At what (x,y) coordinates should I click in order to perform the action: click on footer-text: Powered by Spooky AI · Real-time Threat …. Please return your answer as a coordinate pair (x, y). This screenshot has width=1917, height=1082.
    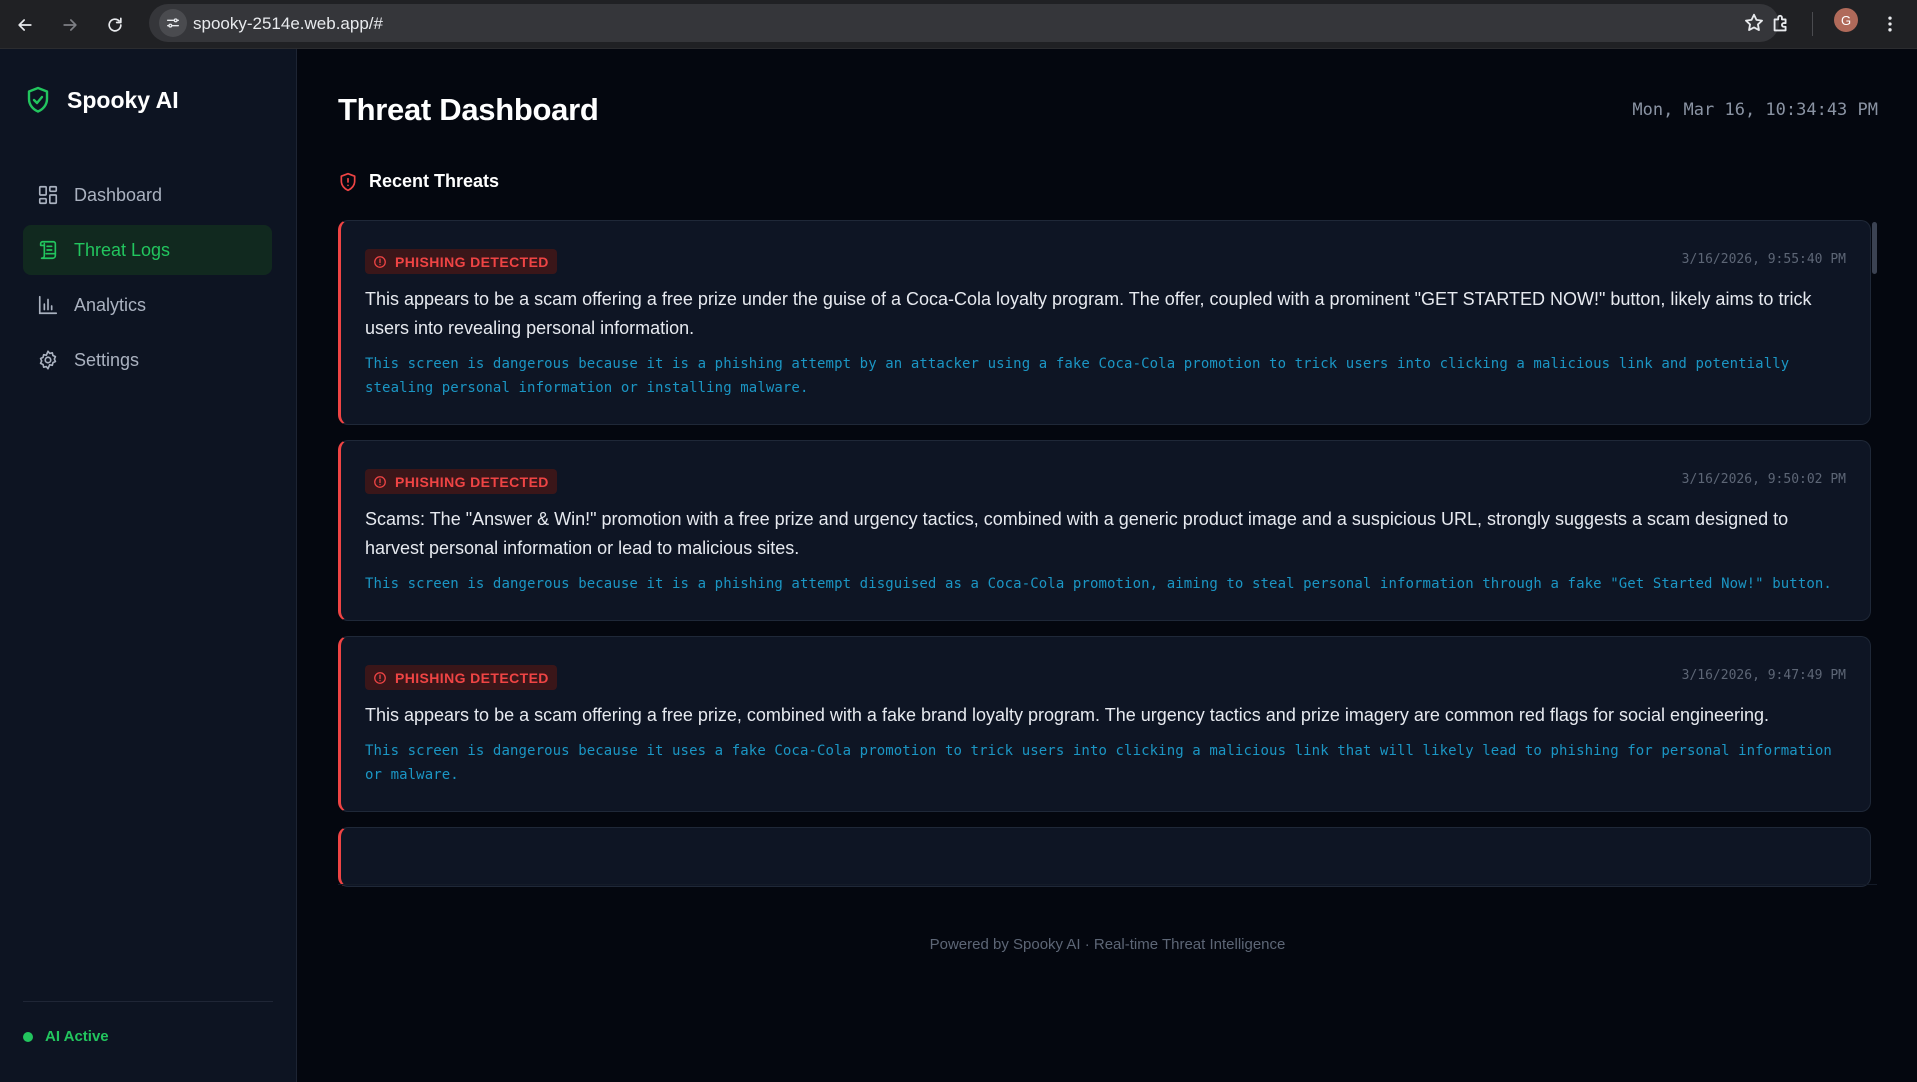
    Looking at the image, I should click on (1107, 944).